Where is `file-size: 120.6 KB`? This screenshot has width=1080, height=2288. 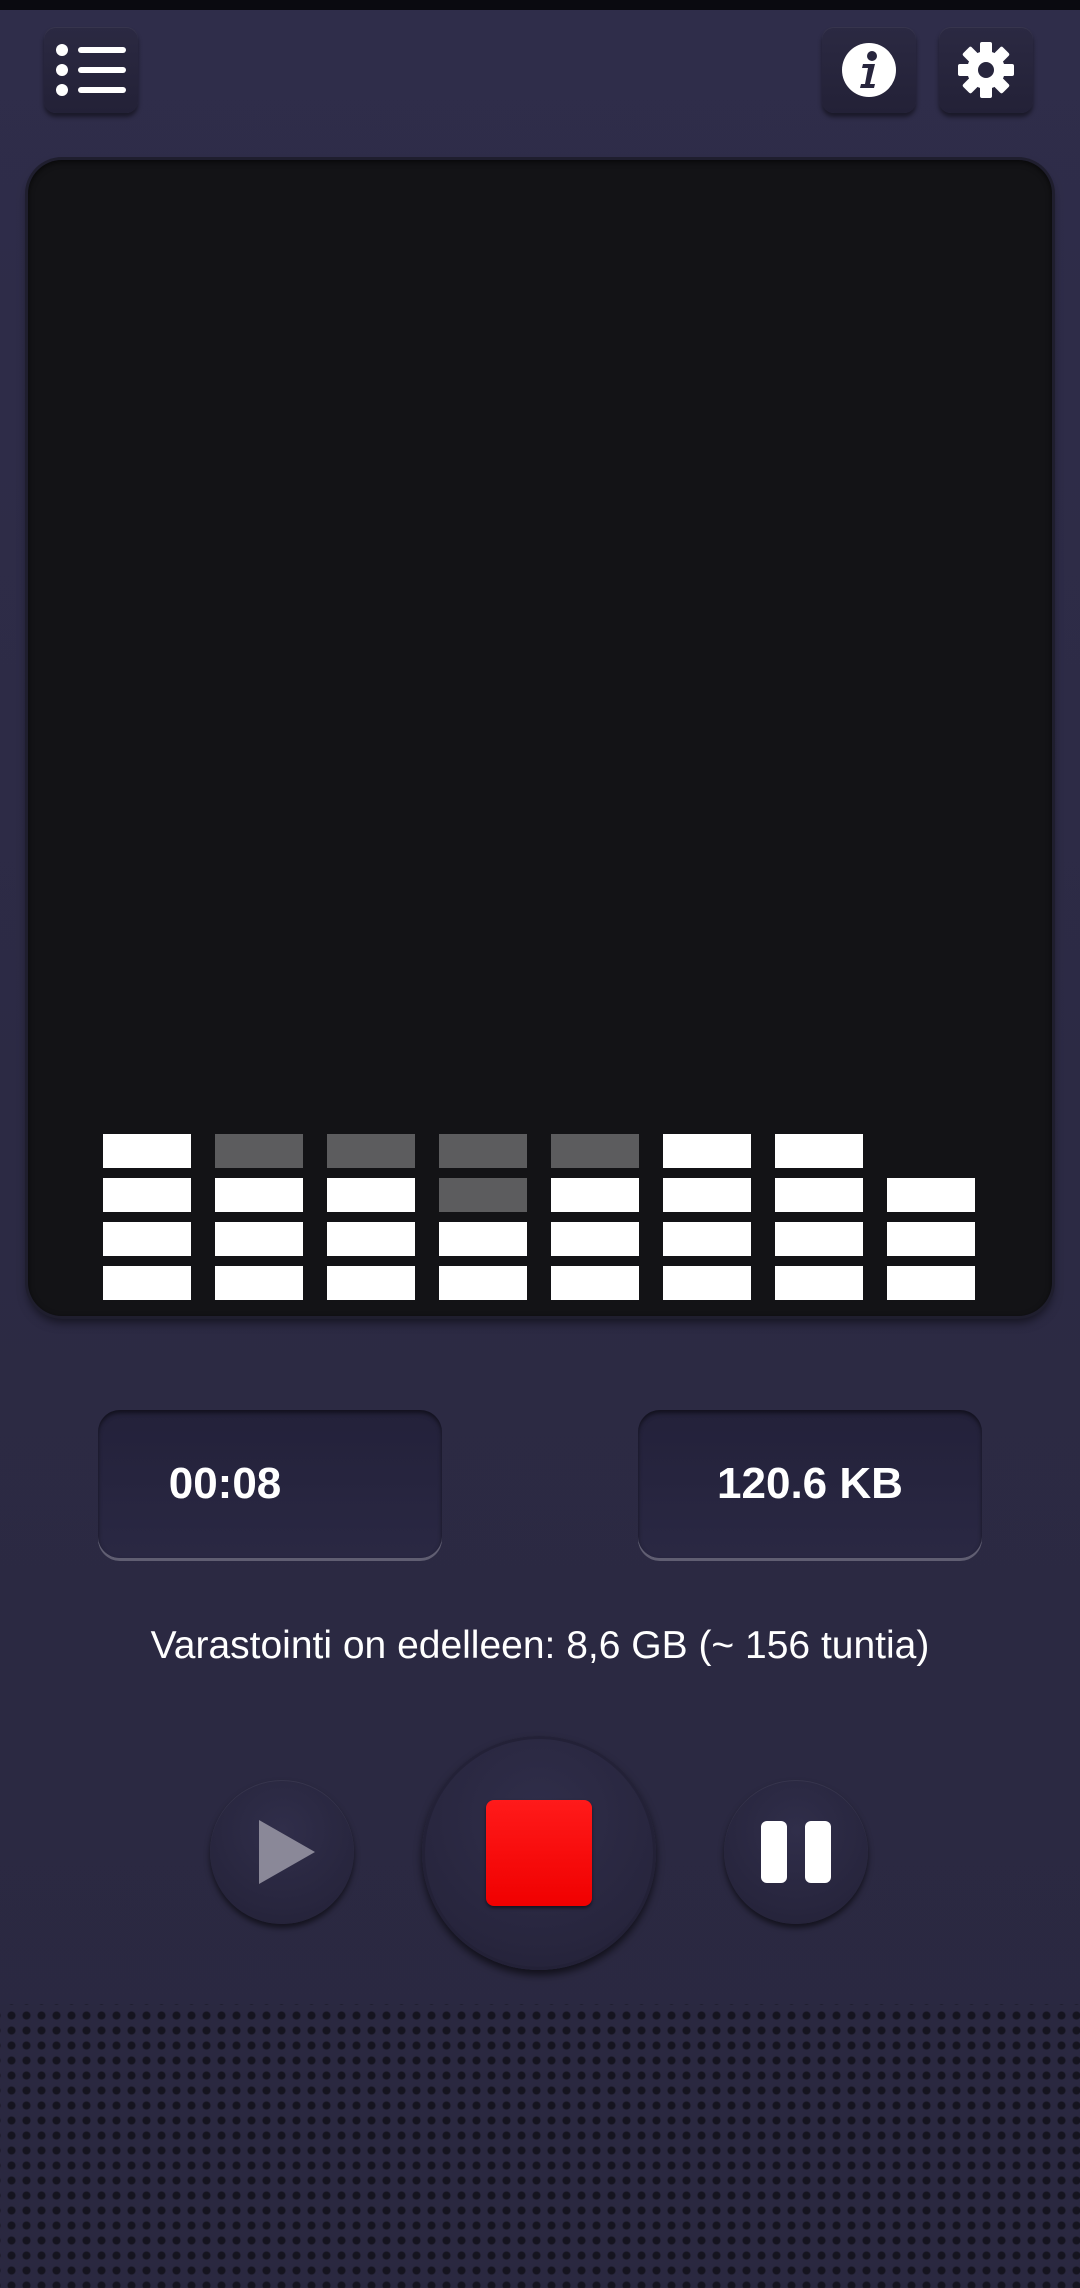
file-size: 120.6 KB is located at coordinates (810, 1483).